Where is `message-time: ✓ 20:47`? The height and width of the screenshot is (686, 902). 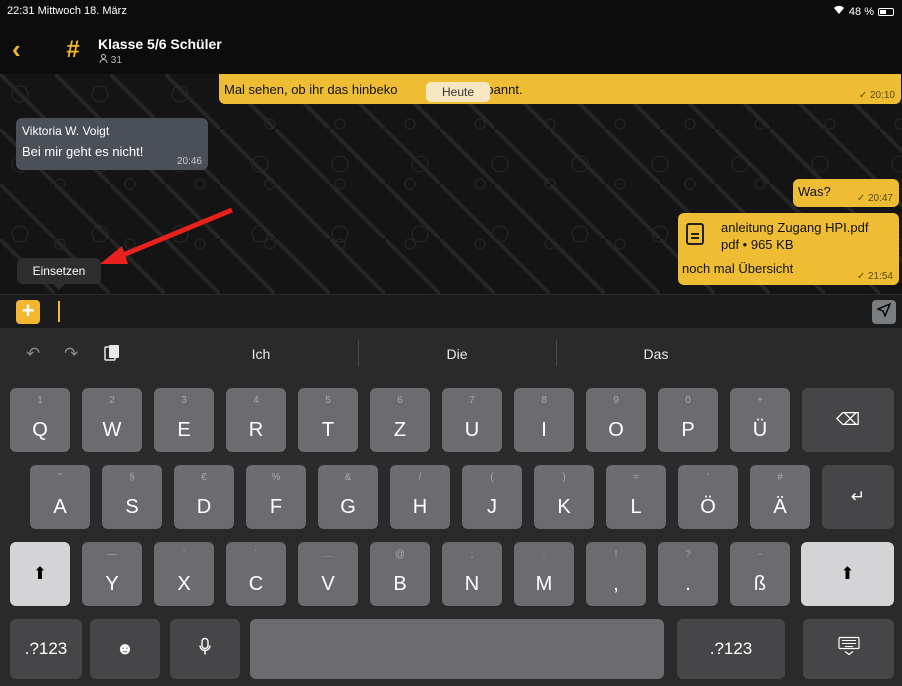 message-time: ✓ 20:47 is located at coordinates (874, 198).